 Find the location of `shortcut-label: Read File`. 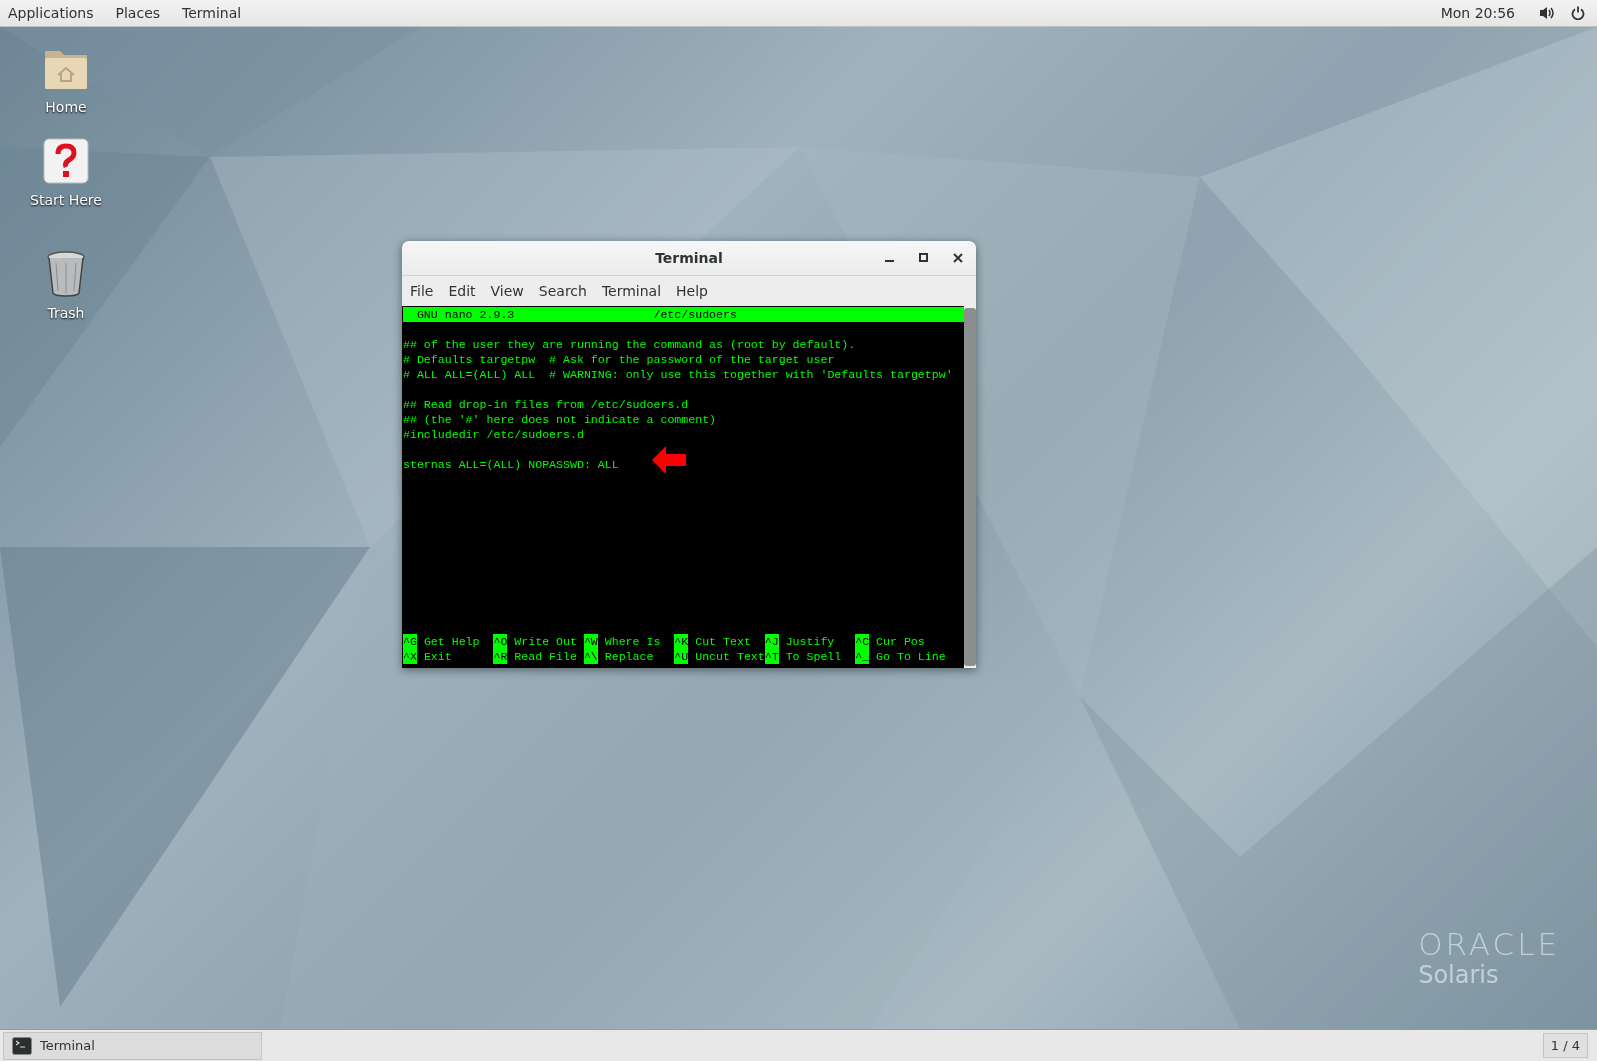

shortcut-label: Read File is located at coordinates (545, 656).